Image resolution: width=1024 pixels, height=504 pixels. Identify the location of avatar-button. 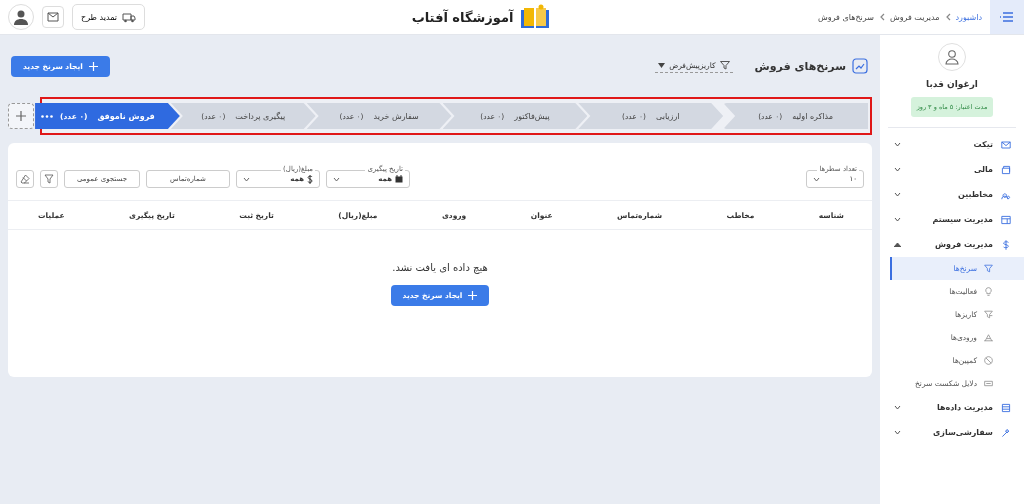
(21, 17).